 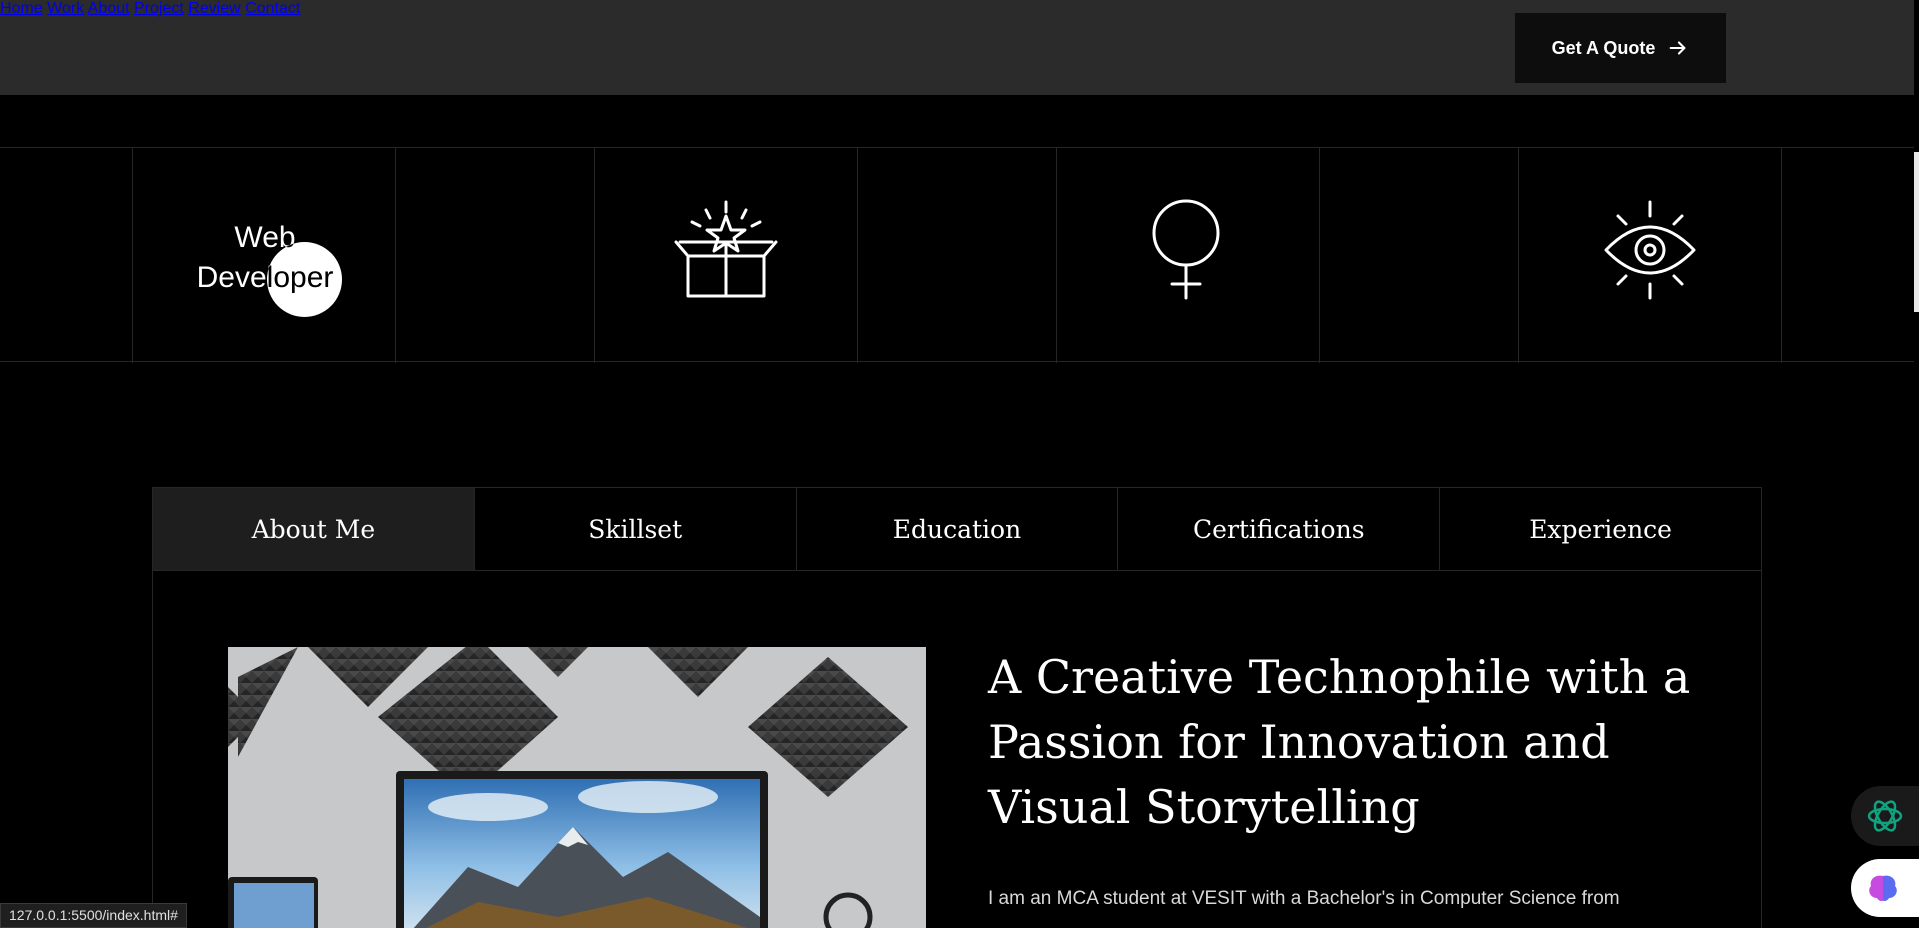 What do you see at coordinates (272, 8) in the screenshot?
I see `nav-contact-link: Contact` at bounding box center [272, 8].